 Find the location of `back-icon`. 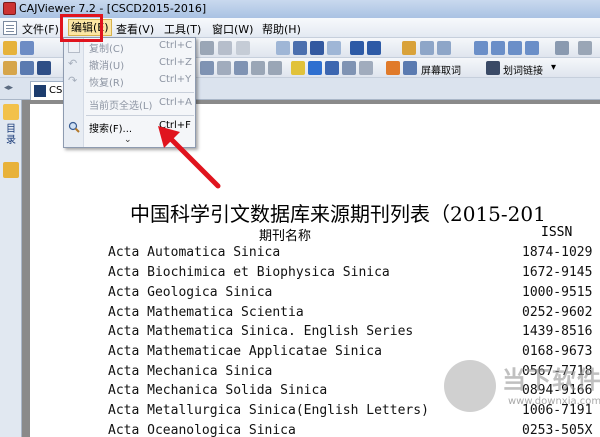

back-icon is located at coordinates (357, 48).